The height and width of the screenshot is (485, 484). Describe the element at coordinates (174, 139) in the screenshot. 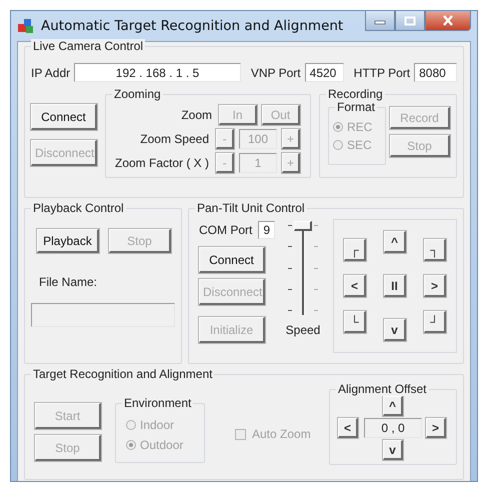

I see `field-label: Zoom Speed` at that location.